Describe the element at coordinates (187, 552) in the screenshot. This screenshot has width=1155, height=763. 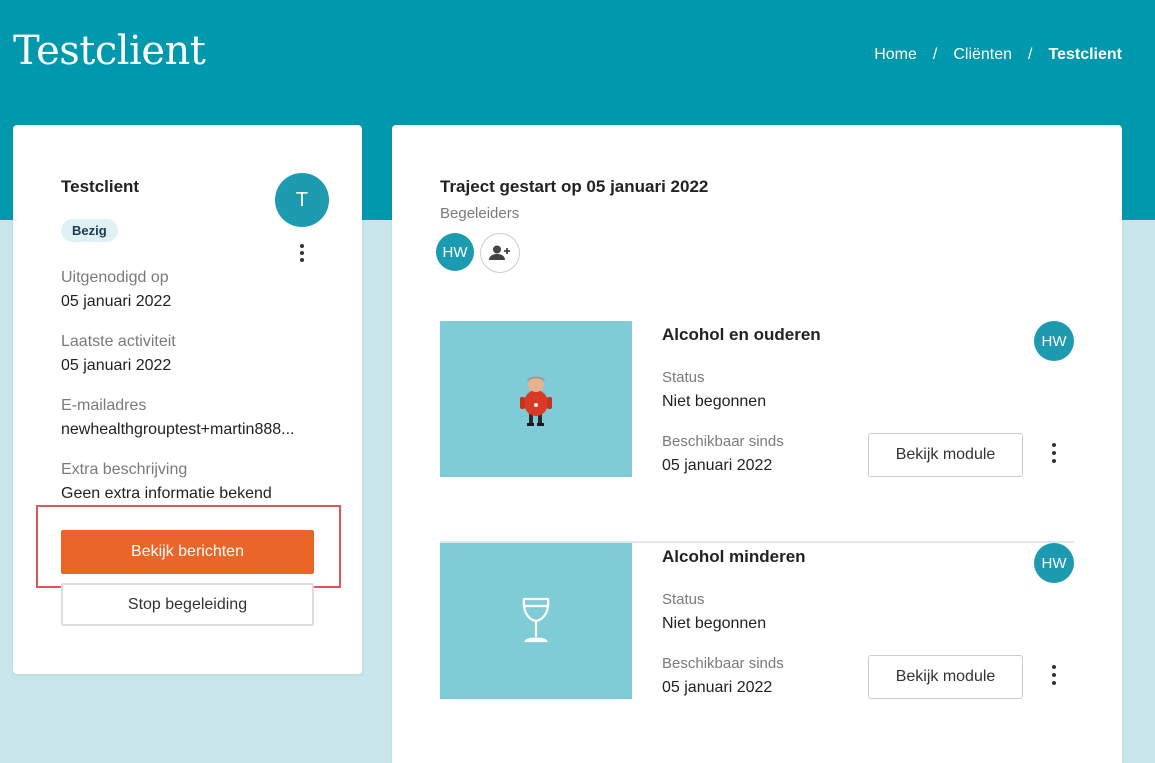
I see `view-messages-button: Bekijk berichten` at that location.